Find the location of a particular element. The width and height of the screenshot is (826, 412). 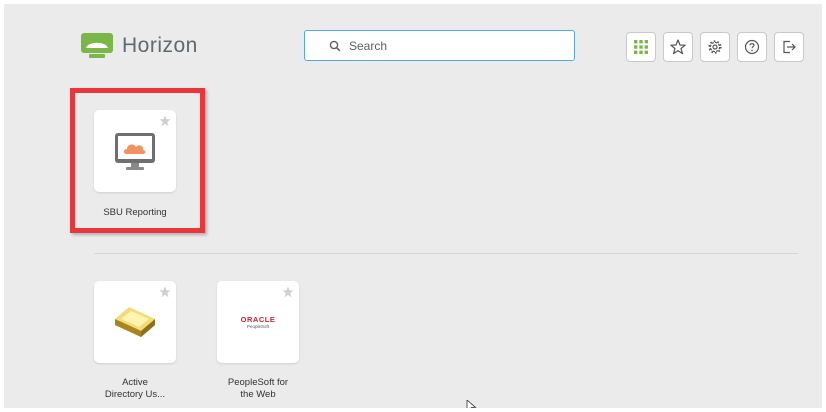

horizon-logo-icon is located at coordinates (97, 45).